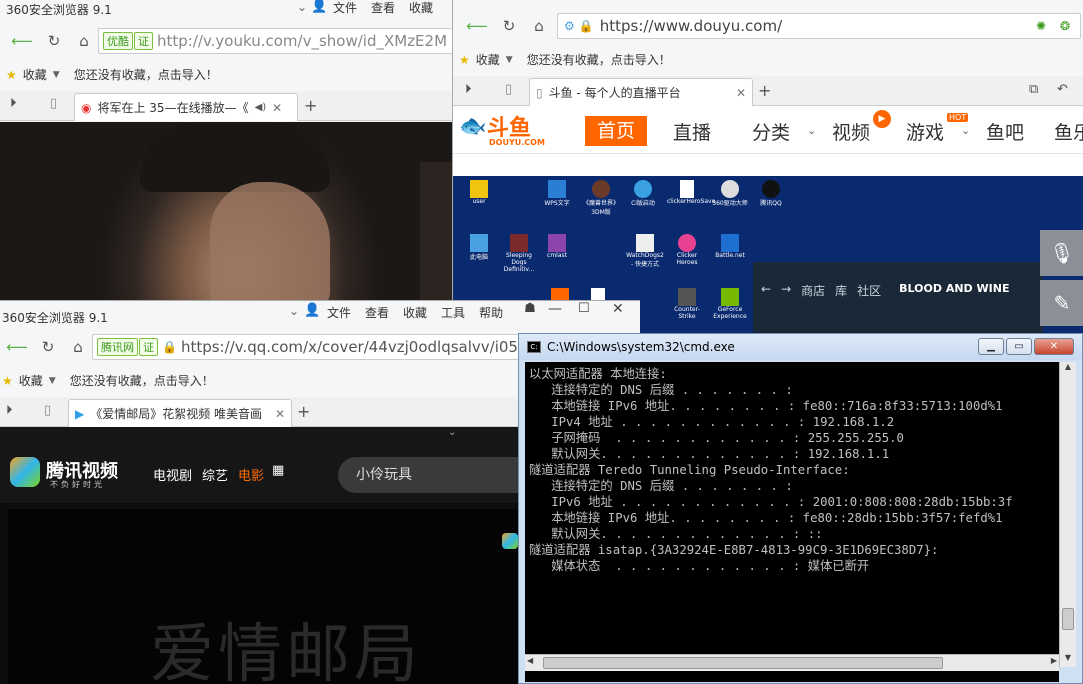 This screenshot has height=684, width=1083. Describe the element at coordinates (771, 193) in the screenshot. I see `desktop-icon: 腾讯QQ` at that location.